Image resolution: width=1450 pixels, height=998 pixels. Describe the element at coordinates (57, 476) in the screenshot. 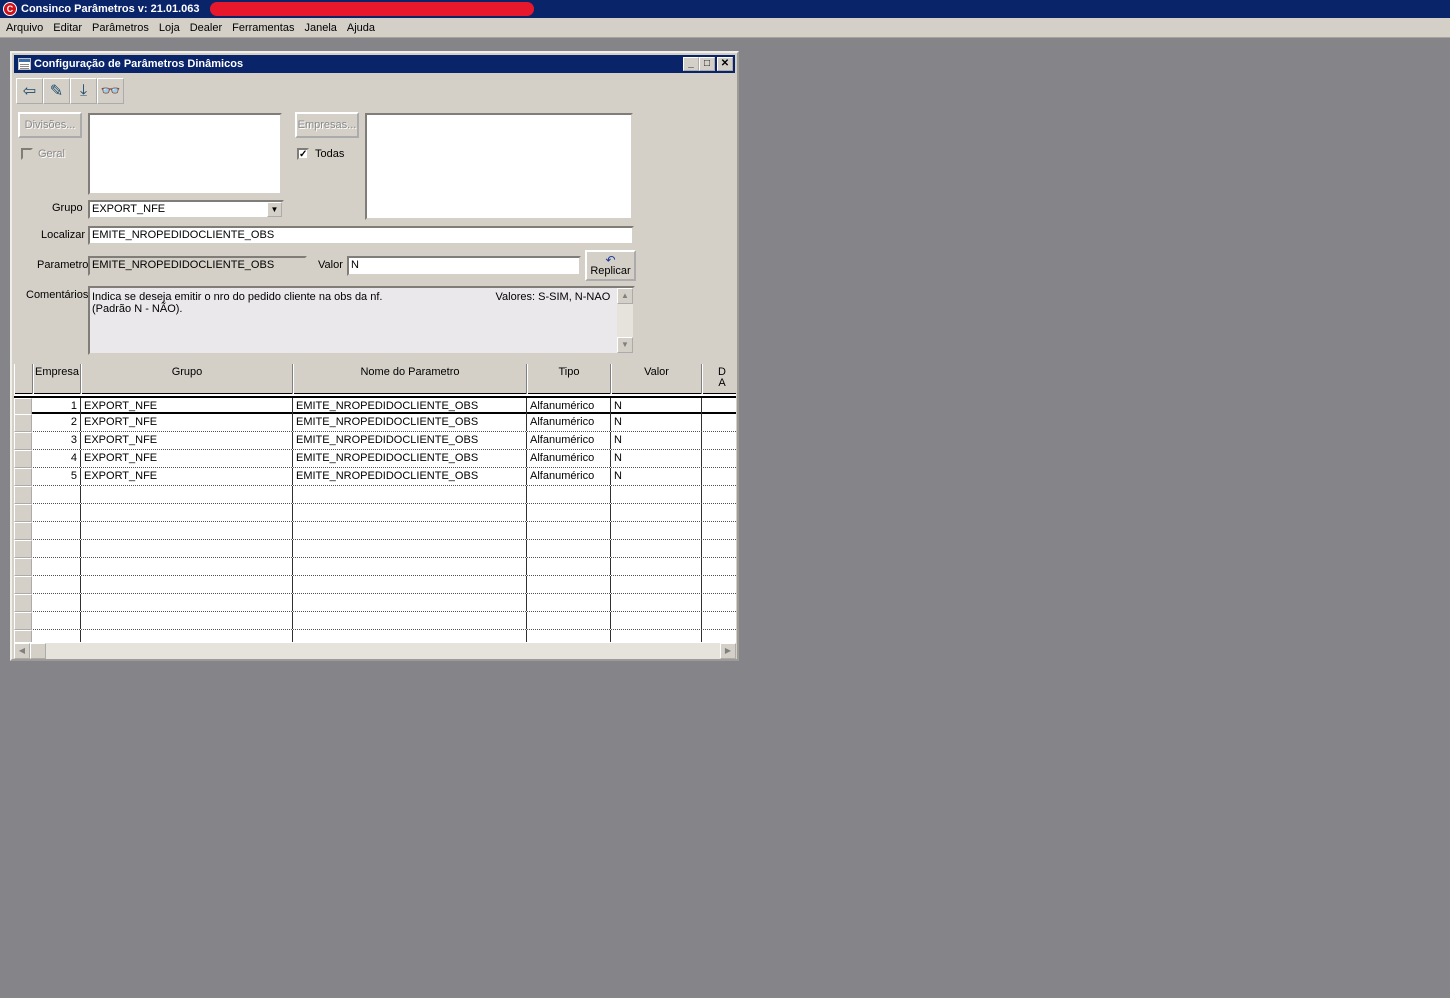

I see `table-cell: 5` at that location.